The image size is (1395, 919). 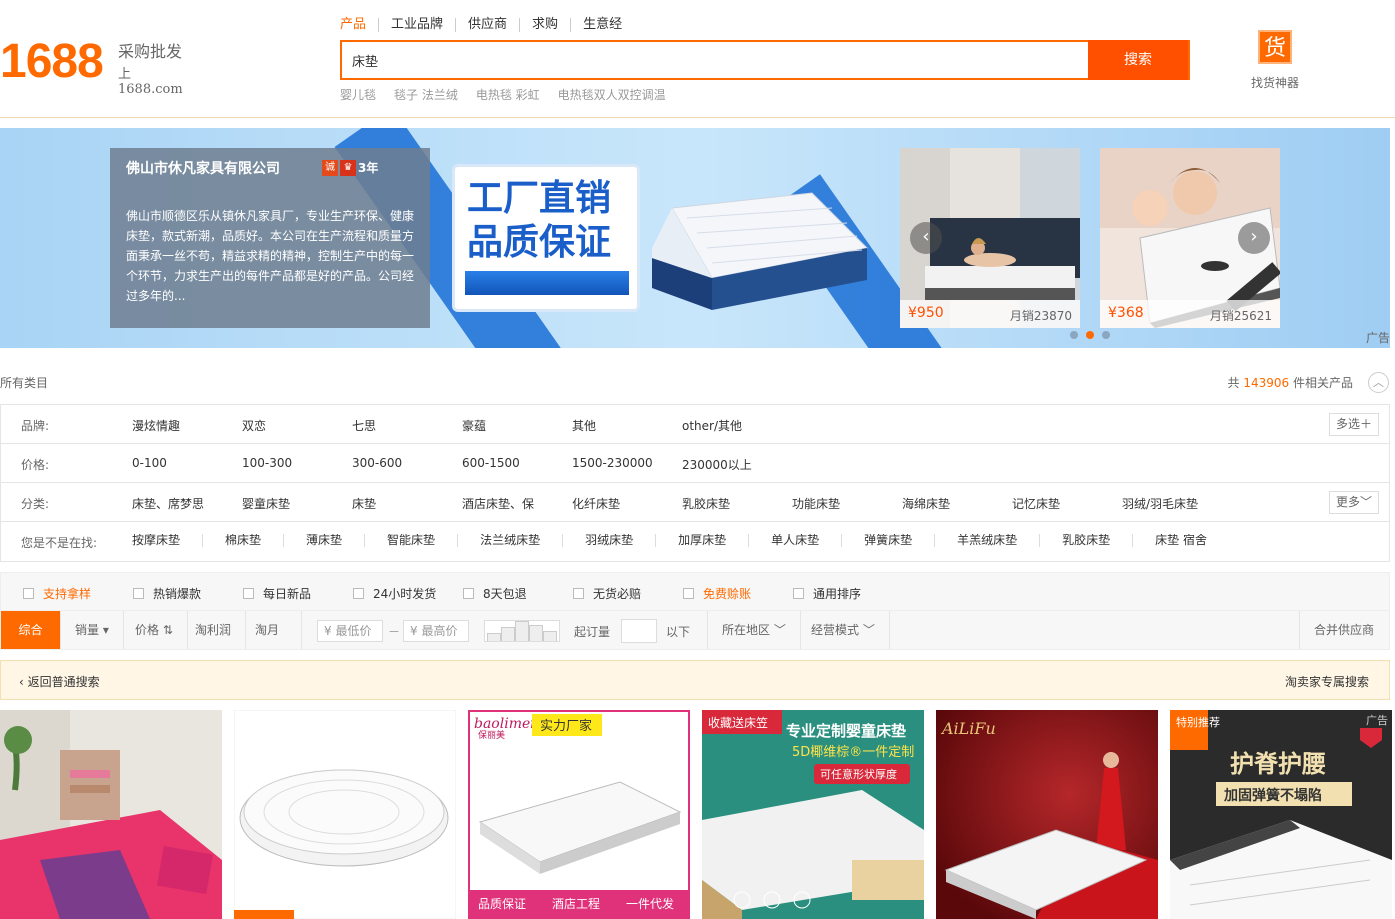 What do you see at coordinates (271, 643) in the screenshot?
I see `sort-taobao-monthly: 淘月销` at bounding box center [271, 643].